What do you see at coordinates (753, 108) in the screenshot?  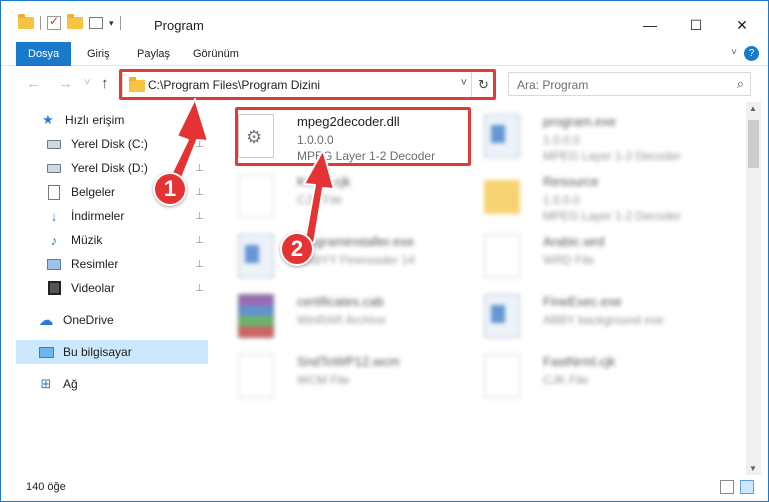 I see `scroll-up-icon: ▲` at bounding box center [753, 108].